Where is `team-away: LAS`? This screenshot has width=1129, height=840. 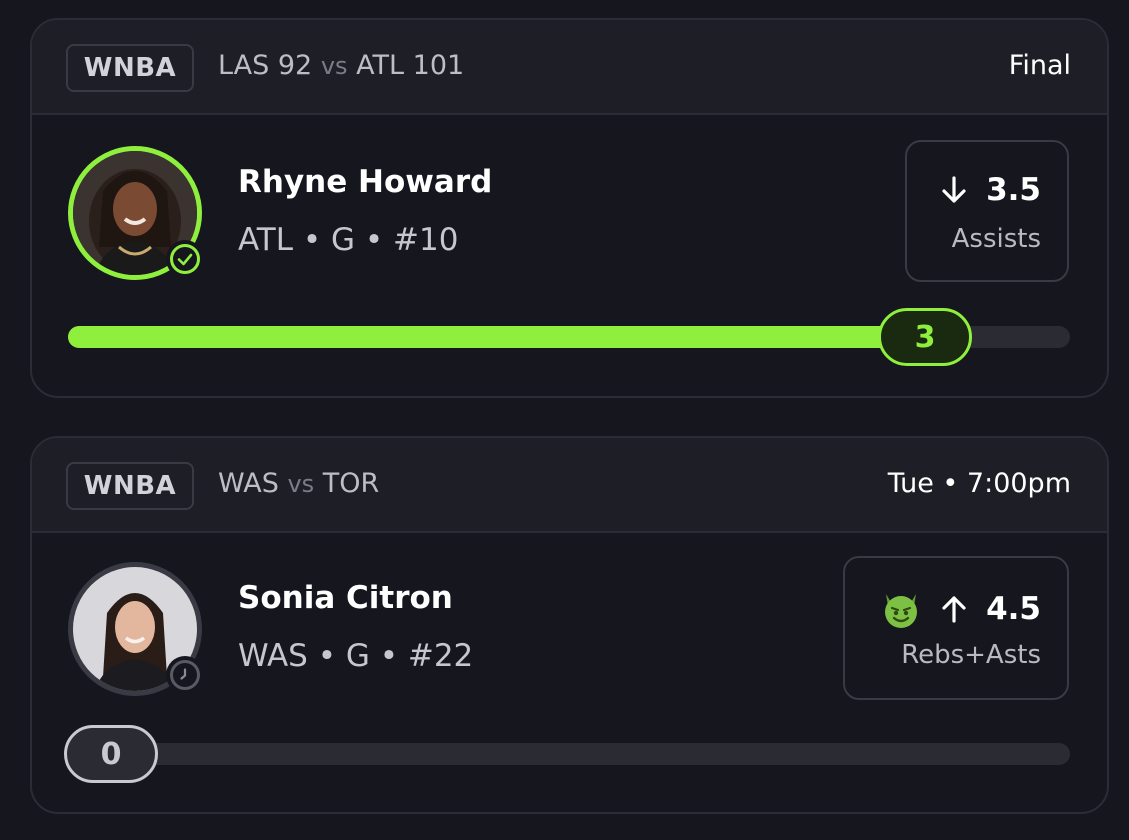 team-away: LAS is located at coordinates (244, 65).